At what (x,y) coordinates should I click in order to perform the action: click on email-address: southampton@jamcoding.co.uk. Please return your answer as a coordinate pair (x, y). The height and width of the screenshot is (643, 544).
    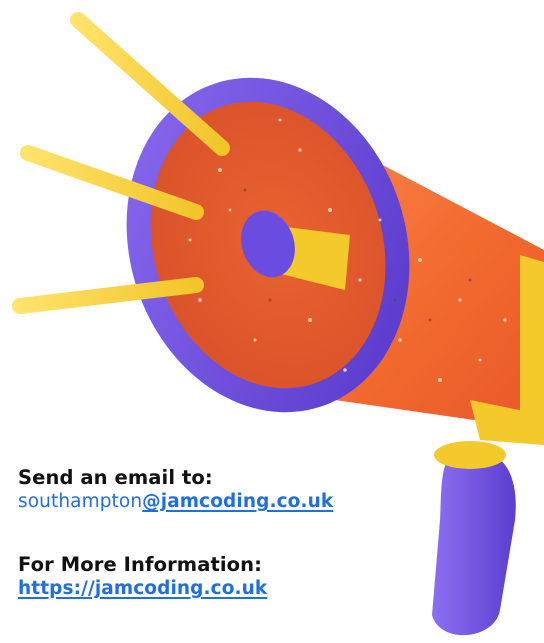
    Looking at the image, I should click on (175, 502).